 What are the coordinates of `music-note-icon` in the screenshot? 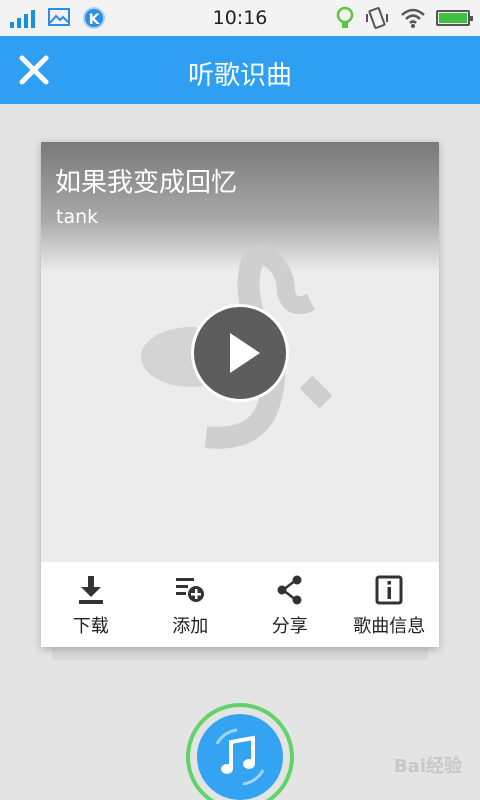 It's located at (240, 757).